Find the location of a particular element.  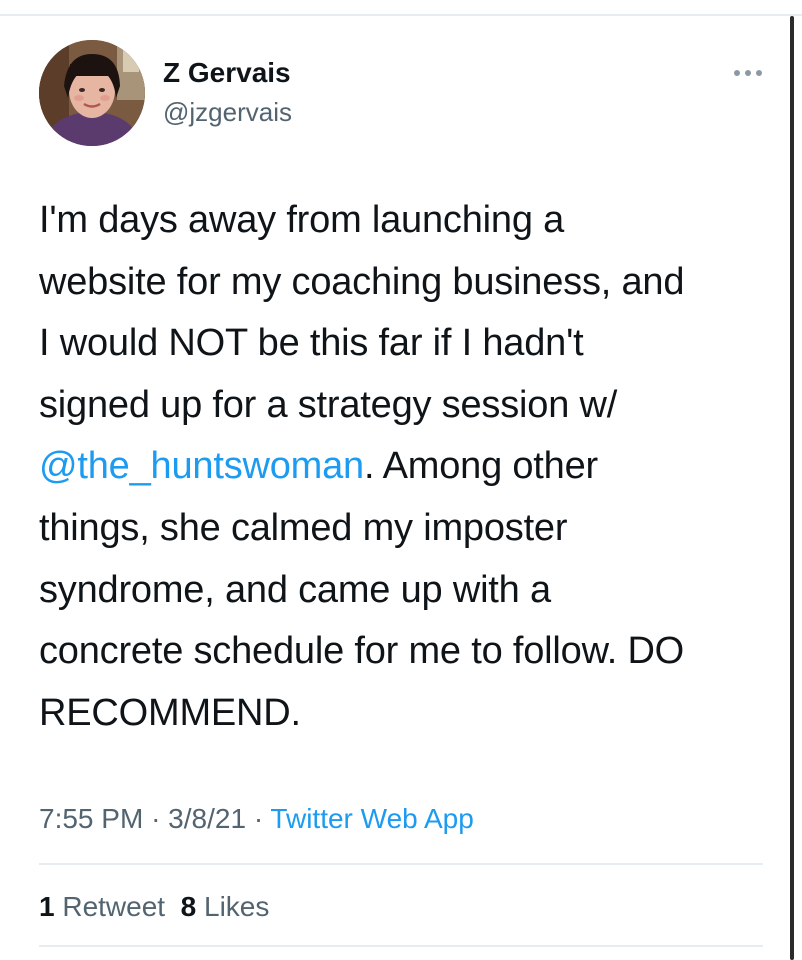

retweets-count: 1 is located at coordinates (47, 906).